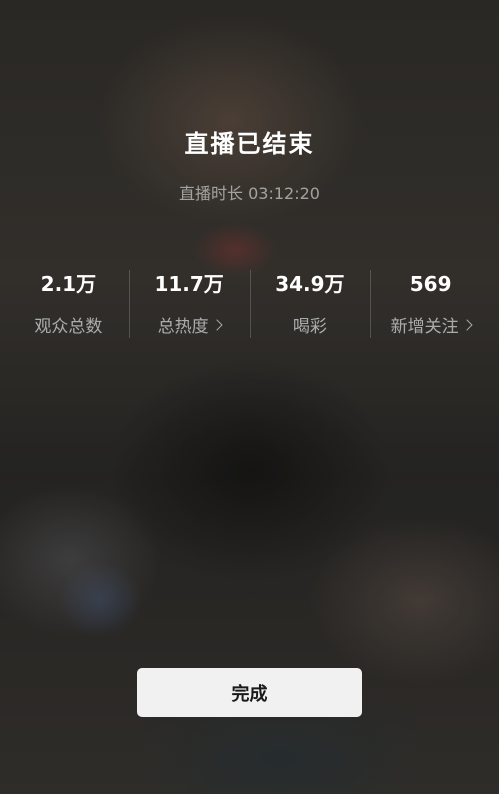  Describe the element at coordinates (189, 304) in the screenshot. I see `stat-total-heat: 11.7万 总热度` at that location.